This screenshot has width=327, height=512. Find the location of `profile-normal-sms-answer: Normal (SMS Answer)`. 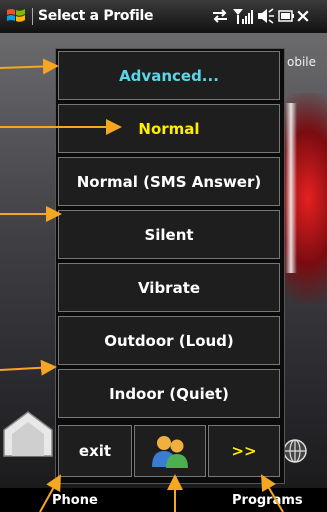

profile-normal-sms-answer: Normal (SMS Answer) is located at coordinates (169, 181).